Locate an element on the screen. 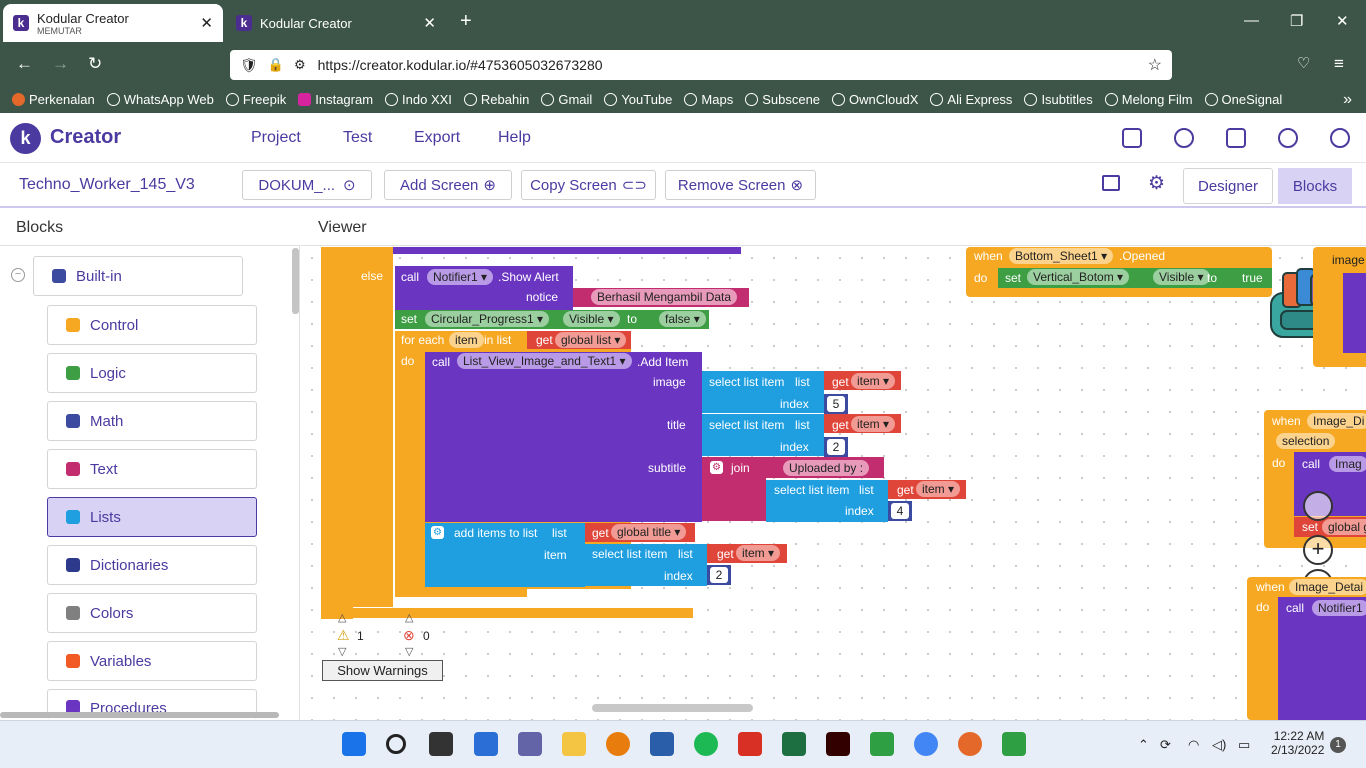 This screenshot has height=768, width=1366. mutator-gear-icon: ⚙ is located at coordinates (437, 532).